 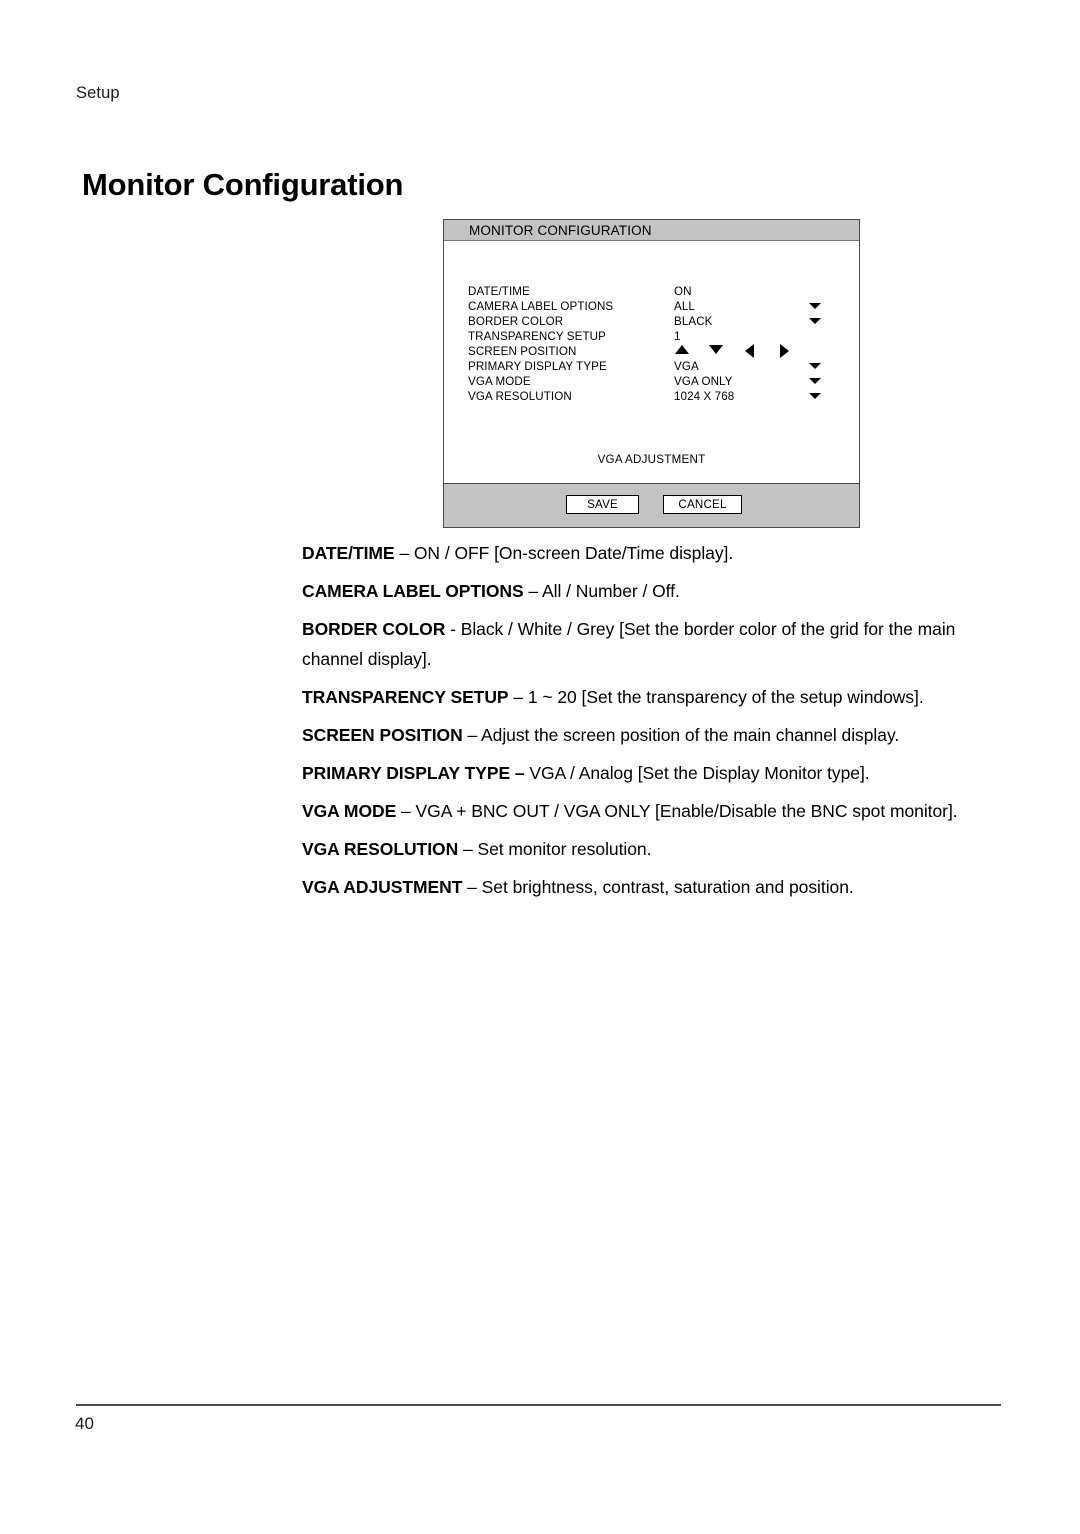 What do you see at coordinates (651, 459) in the screenshot?
I see `vga-adjustment-menu-item: VGA ADJUSTMENT` at bounding box center [651, 459].